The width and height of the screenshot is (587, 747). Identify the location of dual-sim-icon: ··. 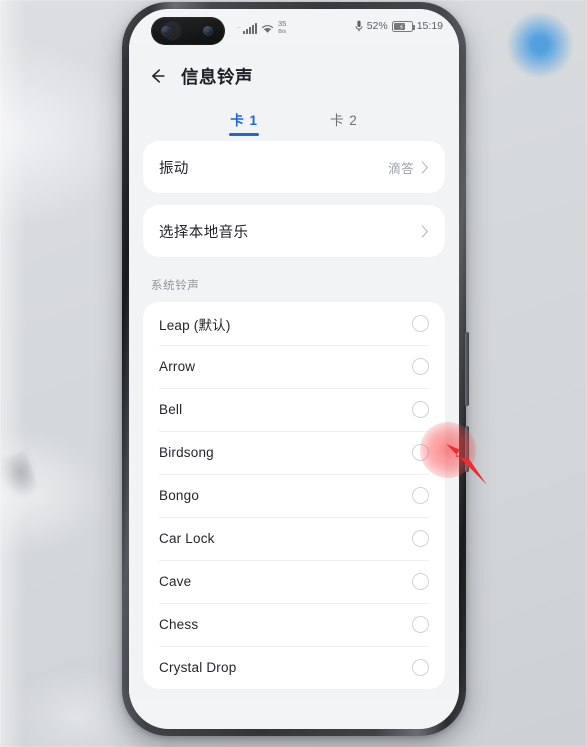
(239, 28).